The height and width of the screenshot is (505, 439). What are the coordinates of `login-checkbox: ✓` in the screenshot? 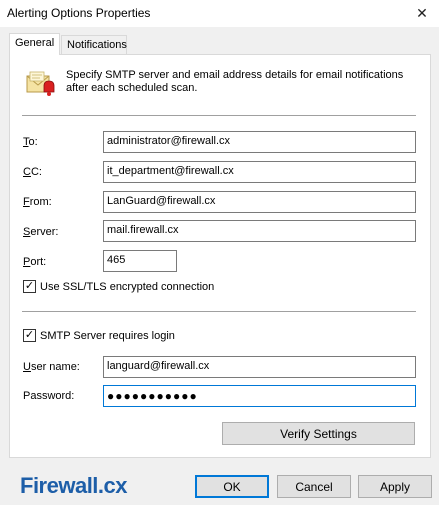 It's located at (29, 335).